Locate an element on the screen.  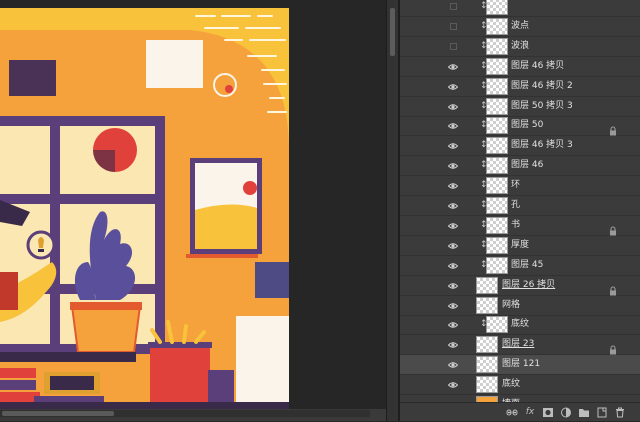
layer-name: 厚度 is located at coordinates (520, 245).